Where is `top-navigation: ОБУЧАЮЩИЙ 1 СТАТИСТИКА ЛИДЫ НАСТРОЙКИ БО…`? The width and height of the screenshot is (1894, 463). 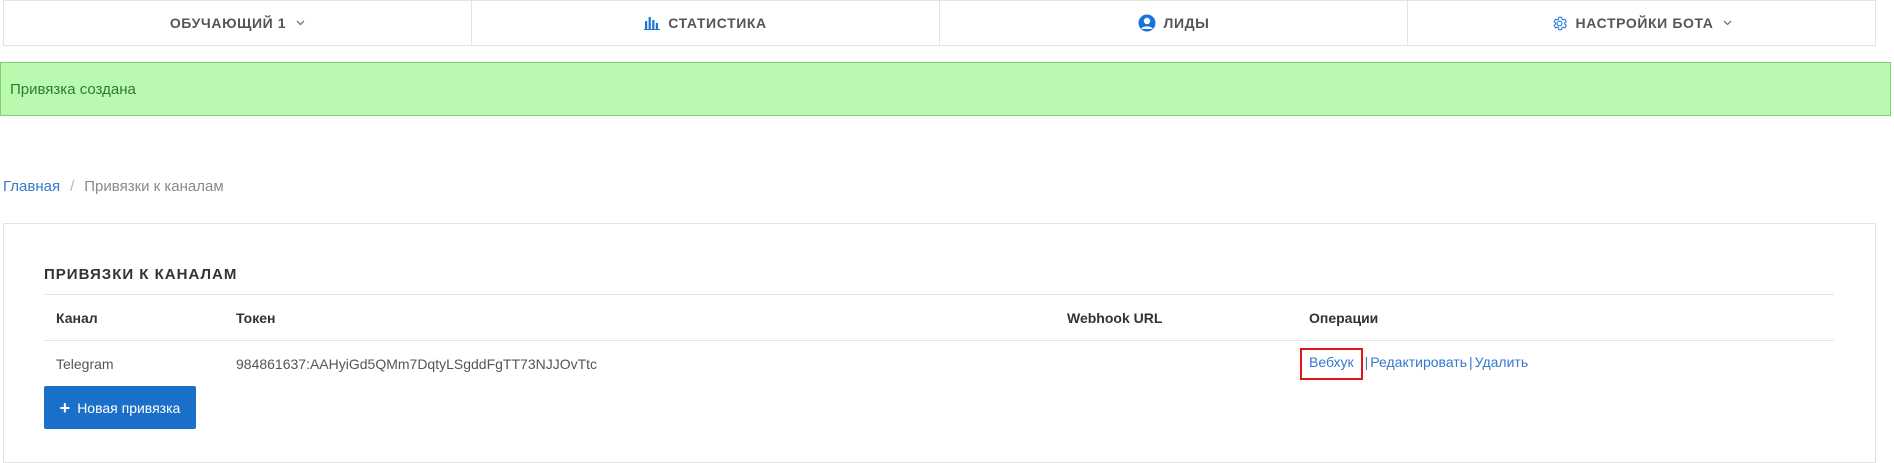 top-navigation: ОБУЧАЮЩИЙ 1 СТАТИСТИКА ЛИДЫ НАСТРОЙКИ БО… is located at coordinates (939, 23).